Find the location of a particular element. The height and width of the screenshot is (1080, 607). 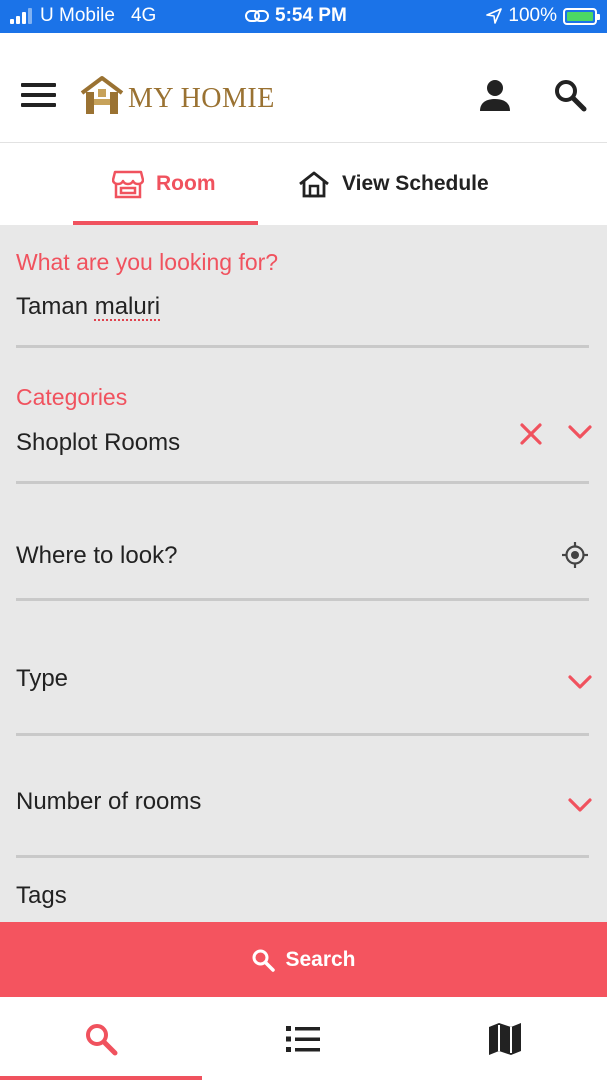

tab-room-label: Room is located at coordinates (186, 183).